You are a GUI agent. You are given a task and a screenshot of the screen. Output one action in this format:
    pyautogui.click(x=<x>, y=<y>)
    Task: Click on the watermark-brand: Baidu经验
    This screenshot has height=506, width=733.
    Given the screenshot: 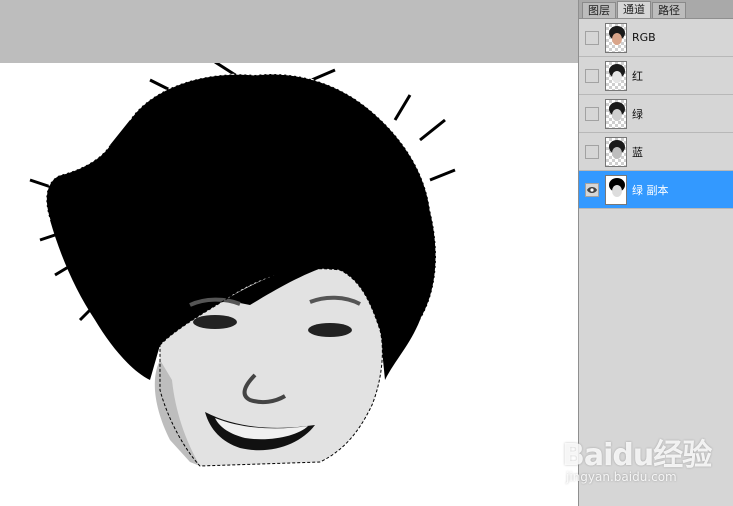 What is the action you would take?
    pyautogui.click(x=637, y=455)
    